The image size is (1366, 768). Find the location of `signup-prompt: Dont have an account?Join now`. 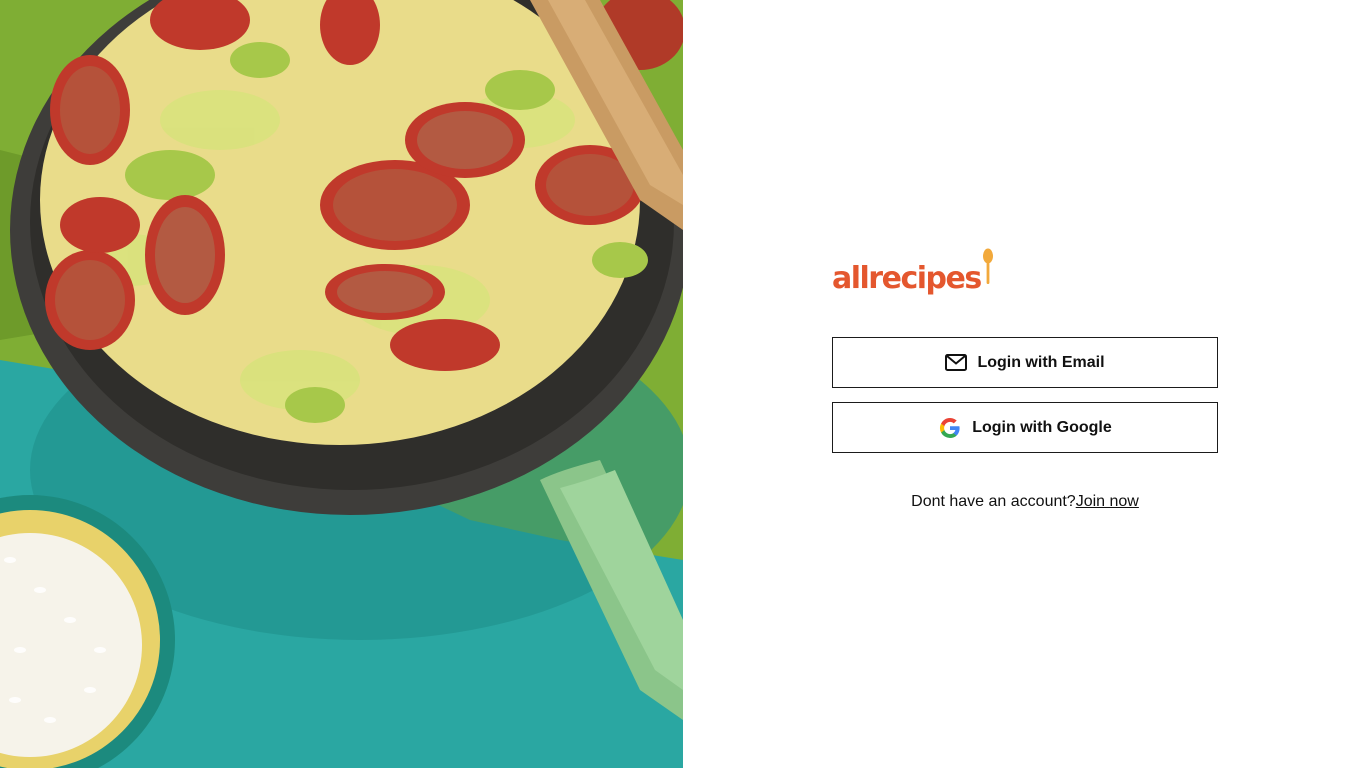

signup-prompt: Dont have an account?Join now is located at coordinates (1025, 502).